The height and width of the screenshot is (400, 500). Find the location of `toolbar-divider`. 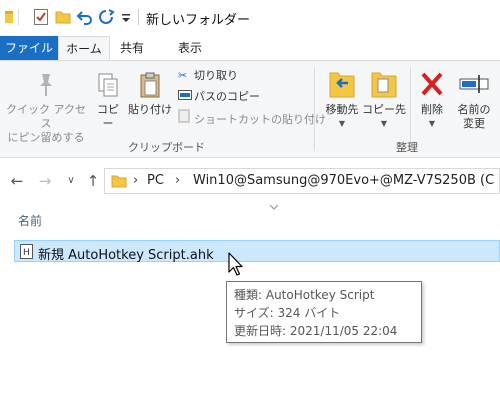

toolbar-divider is located at coordinates (18, 17).